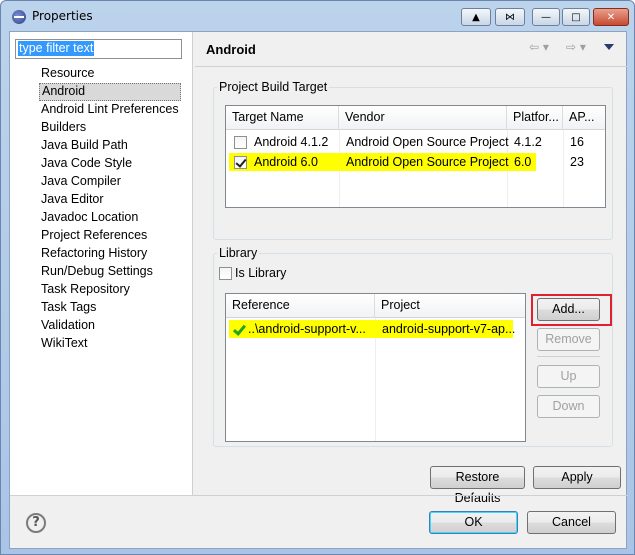  I want to click on library-group-label: Library, so click(238, 253).